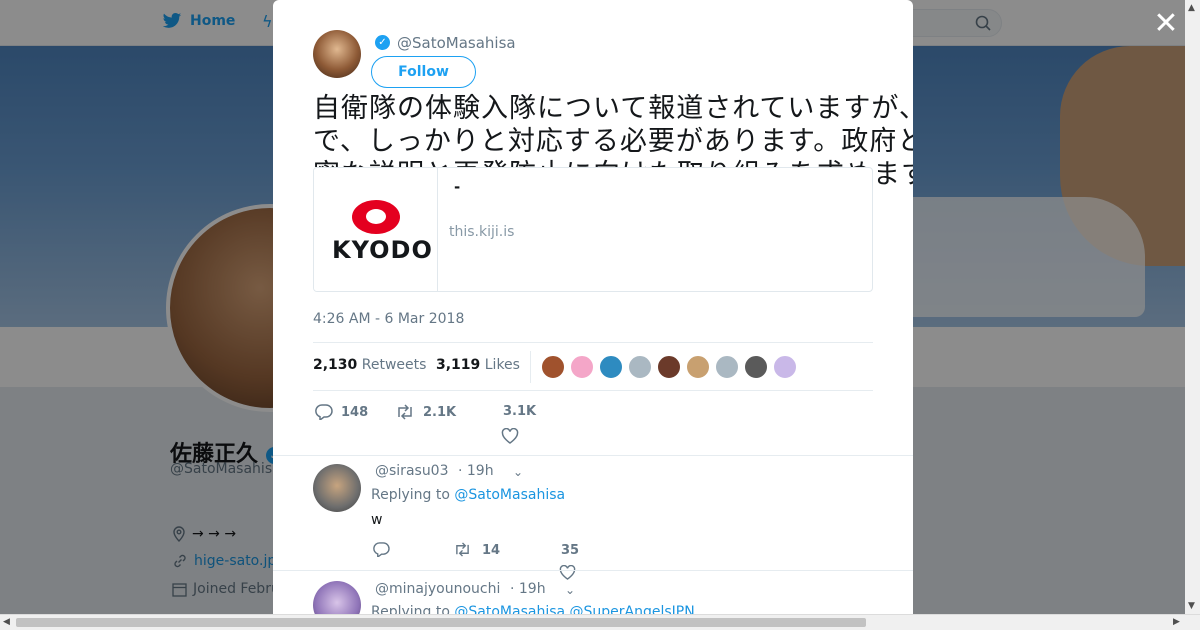 This screenshot has width=1200, height=630. What do you see at coordinates (593, 229) in the screenshot?
I see `link-preview-card: KYODO - this.kiji.is` at bounding box center [593, 229].